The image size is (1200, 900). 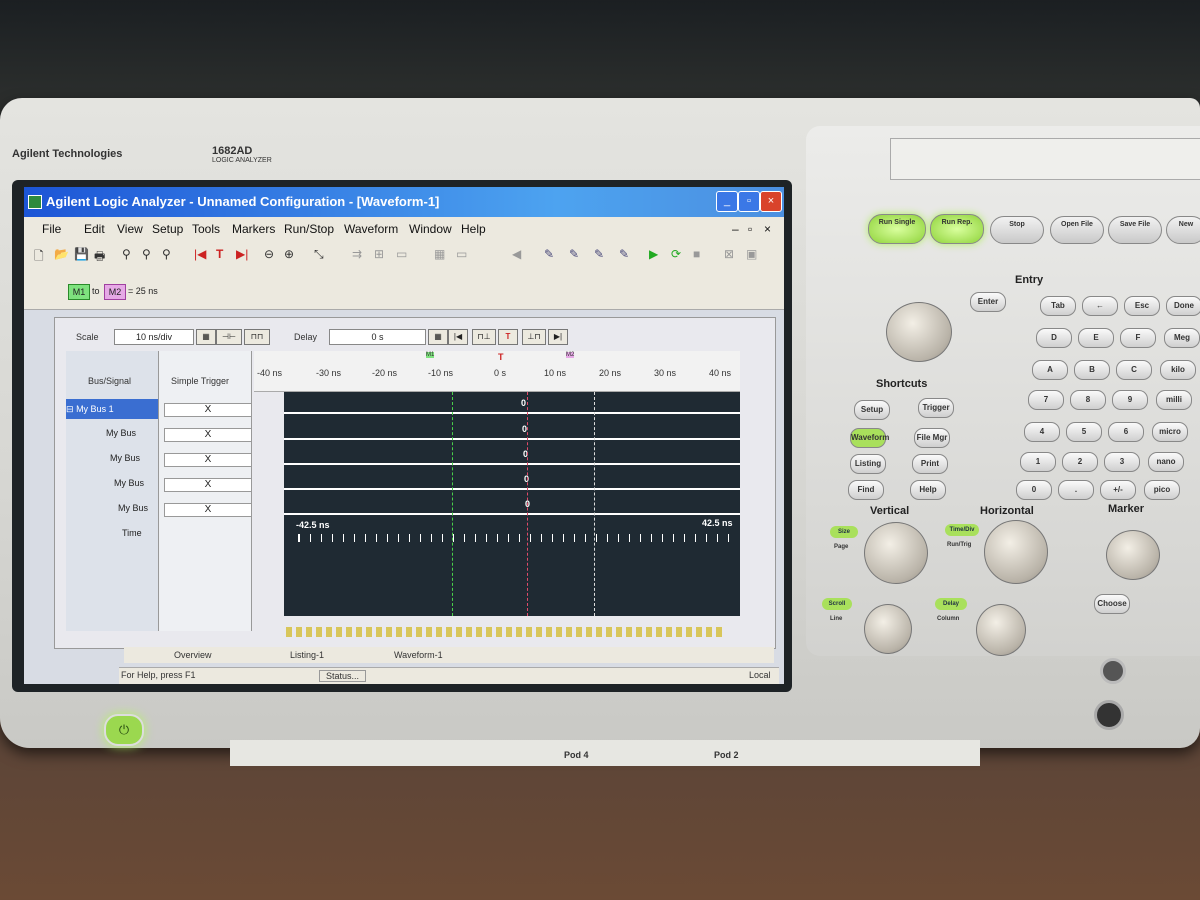 What do you see at coordinates (126, 254) in the screenshot?
I see `find-icon: ⚲` at bounding box center [126, 254].